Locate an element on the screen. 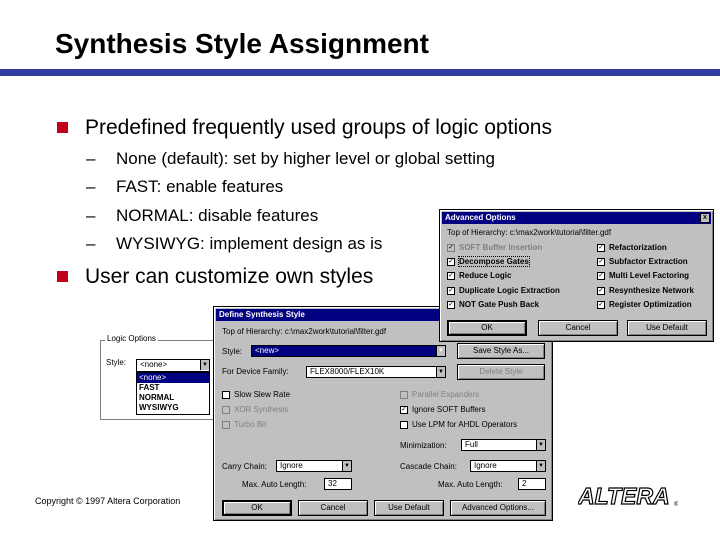  list-item: FAST is located at coordinates (173, 388).